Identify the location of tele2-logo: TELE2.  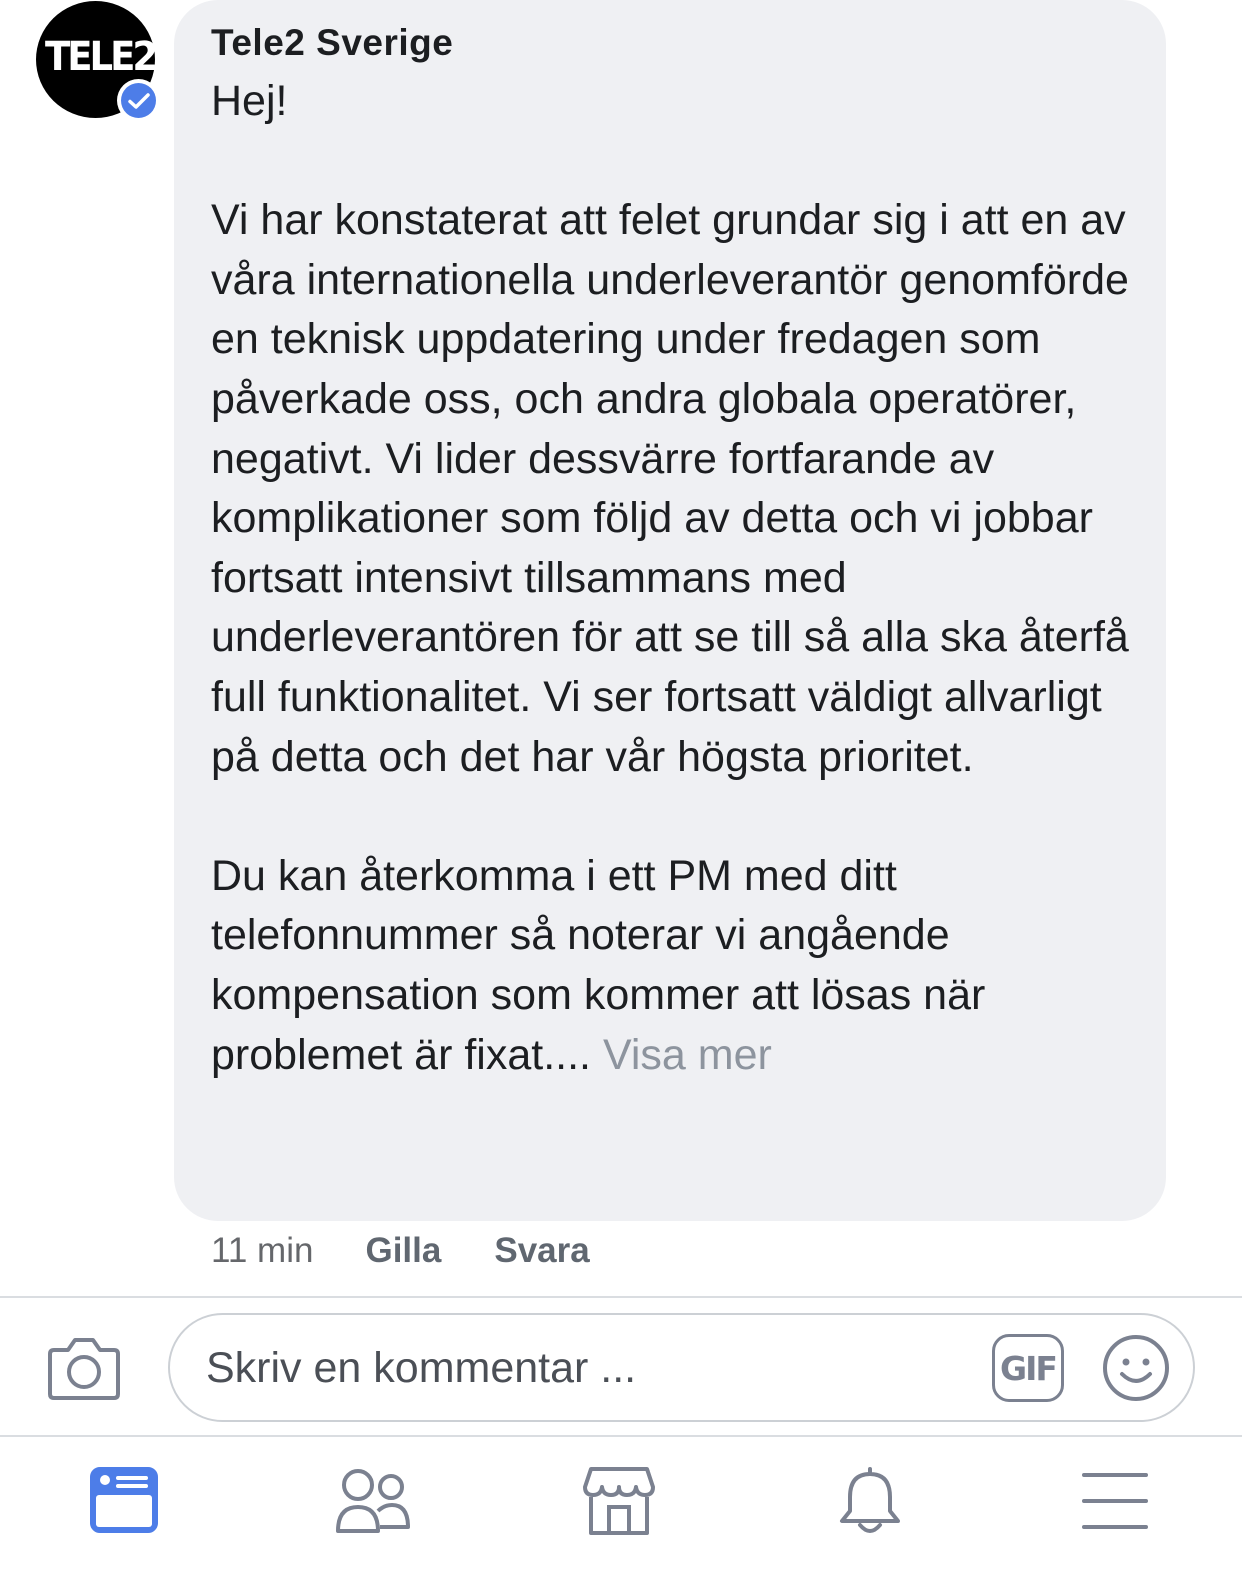
(101, 56).